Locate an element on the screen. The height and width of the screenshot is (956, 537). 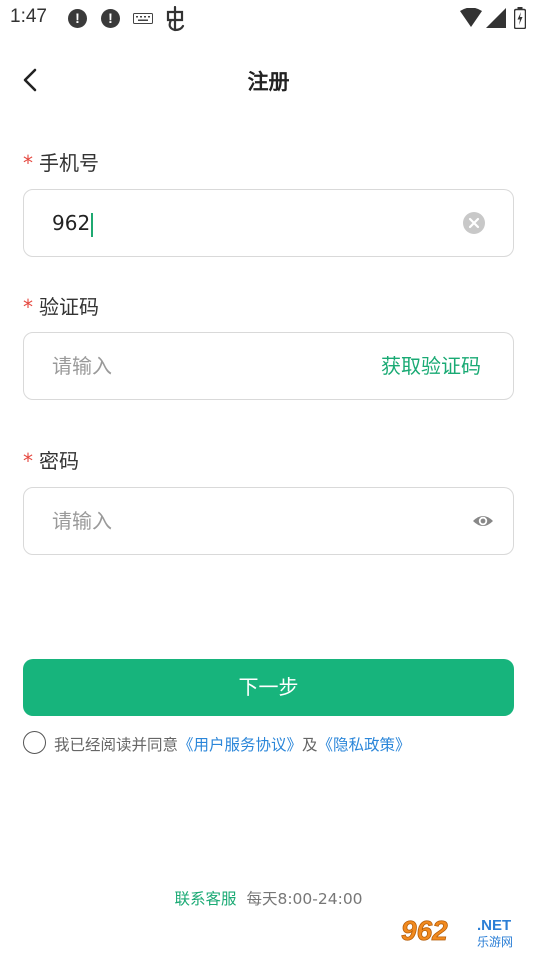
phone-label: * 手机号 is located at coordinates (61, 161).